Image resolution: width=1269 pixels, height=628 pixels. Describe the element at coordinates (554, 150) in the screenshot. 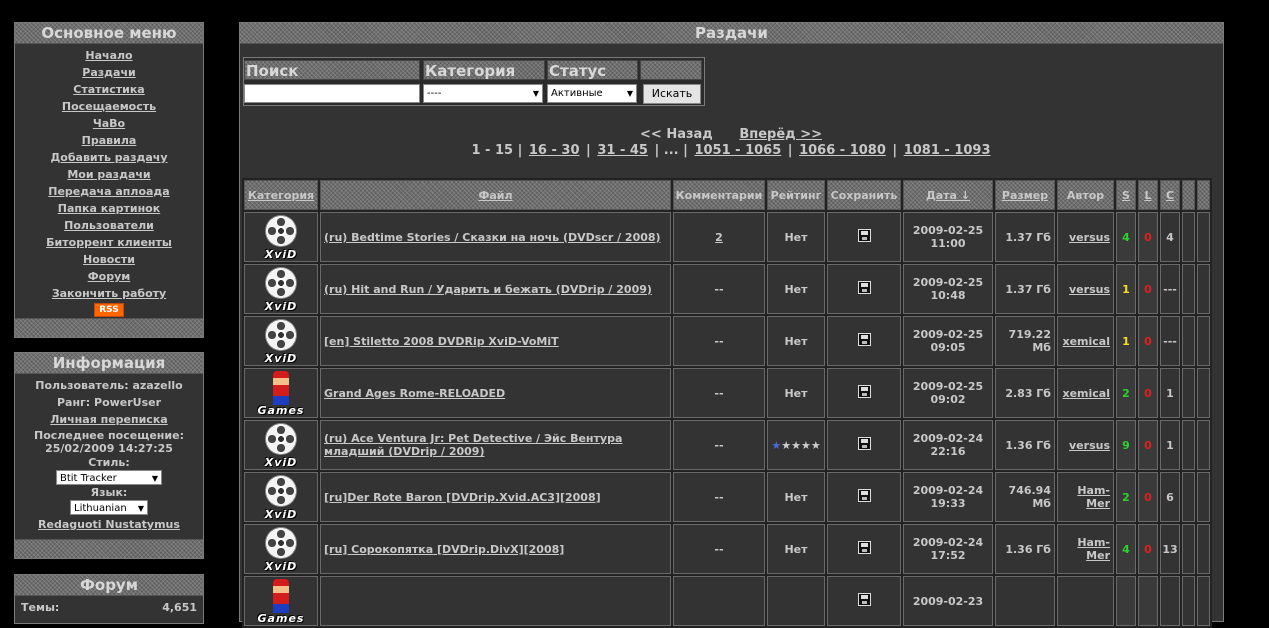

I see `pager-page: 16 - 30` at that location.